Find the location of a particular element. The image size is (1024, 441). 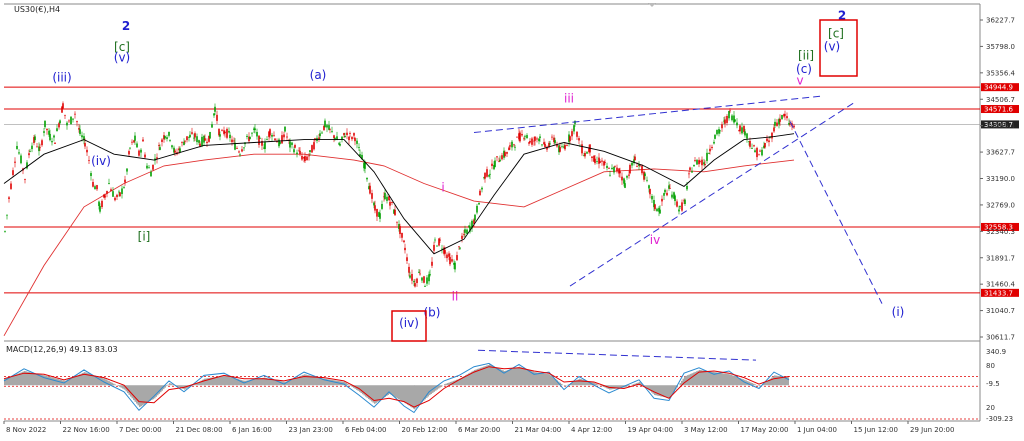

x-tick-label: 7 Dec 00:00 is located at coordinates (140, 430).